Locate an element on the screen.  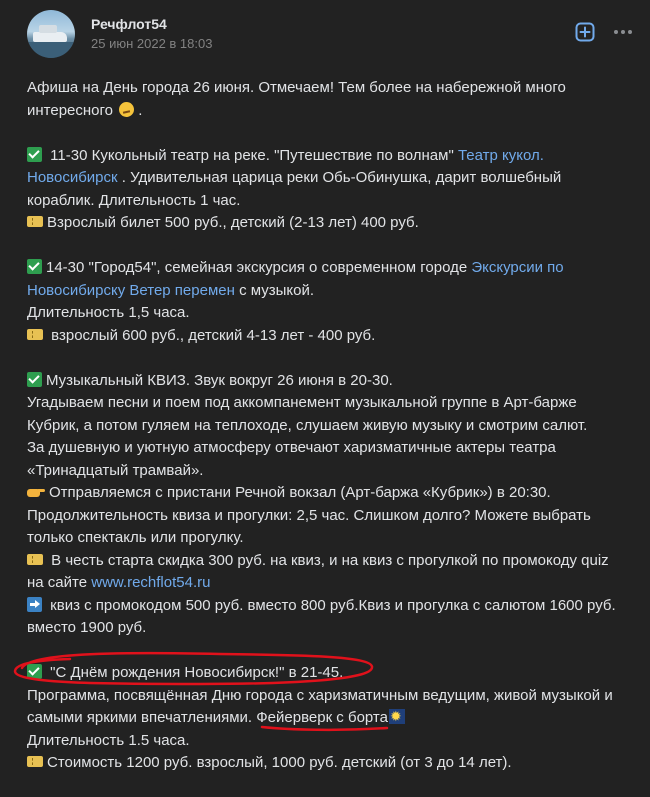
excursion-link: Экскурсии по is located at coordinates (517, 267).